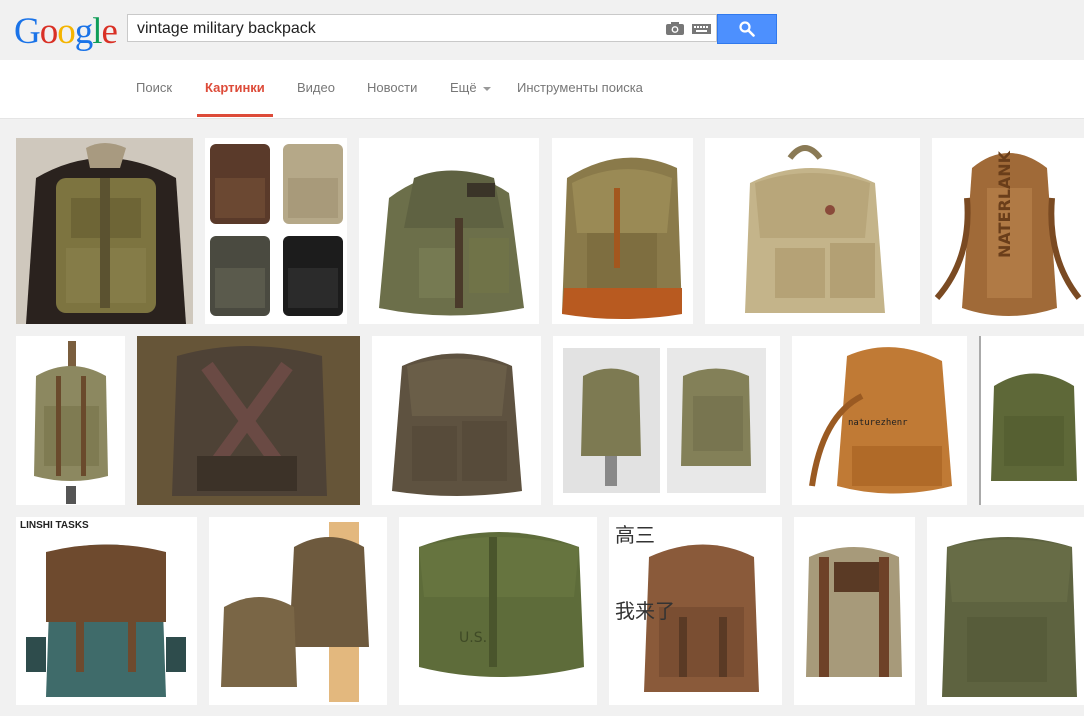 The width and height of the screenshot is (1084, 716). Describe the element at coordinates (1004, 204) in the screenshot. I see `brand-mark: NATERLANK` at that location.